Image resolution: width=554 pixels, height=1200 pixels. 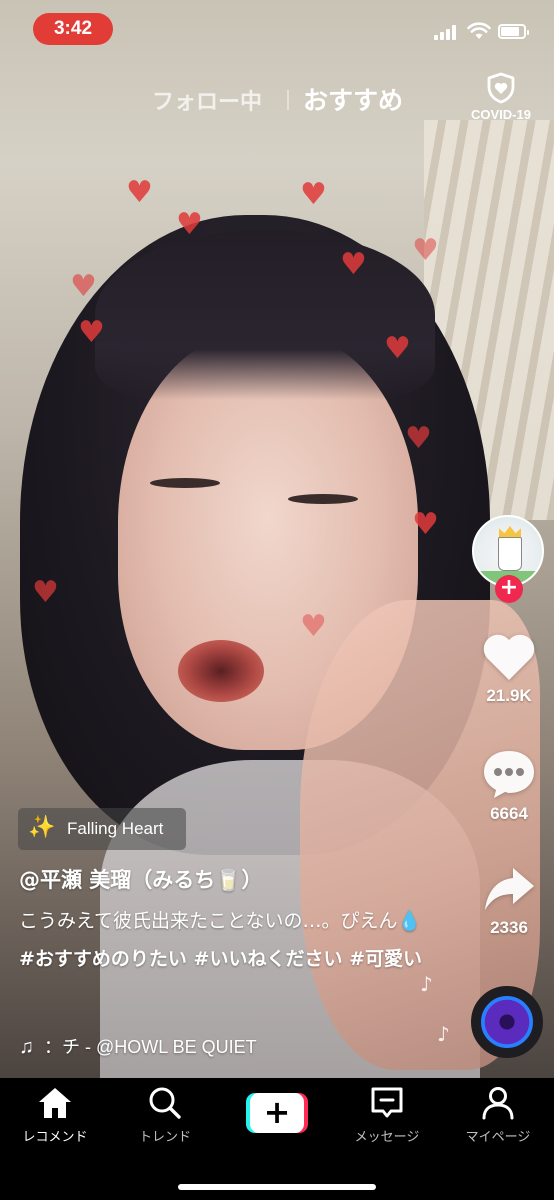 What do you see at coordinates (509, 889) in the screenshot?
I see `share-arrow-icon` at bounding box center [509, 889].